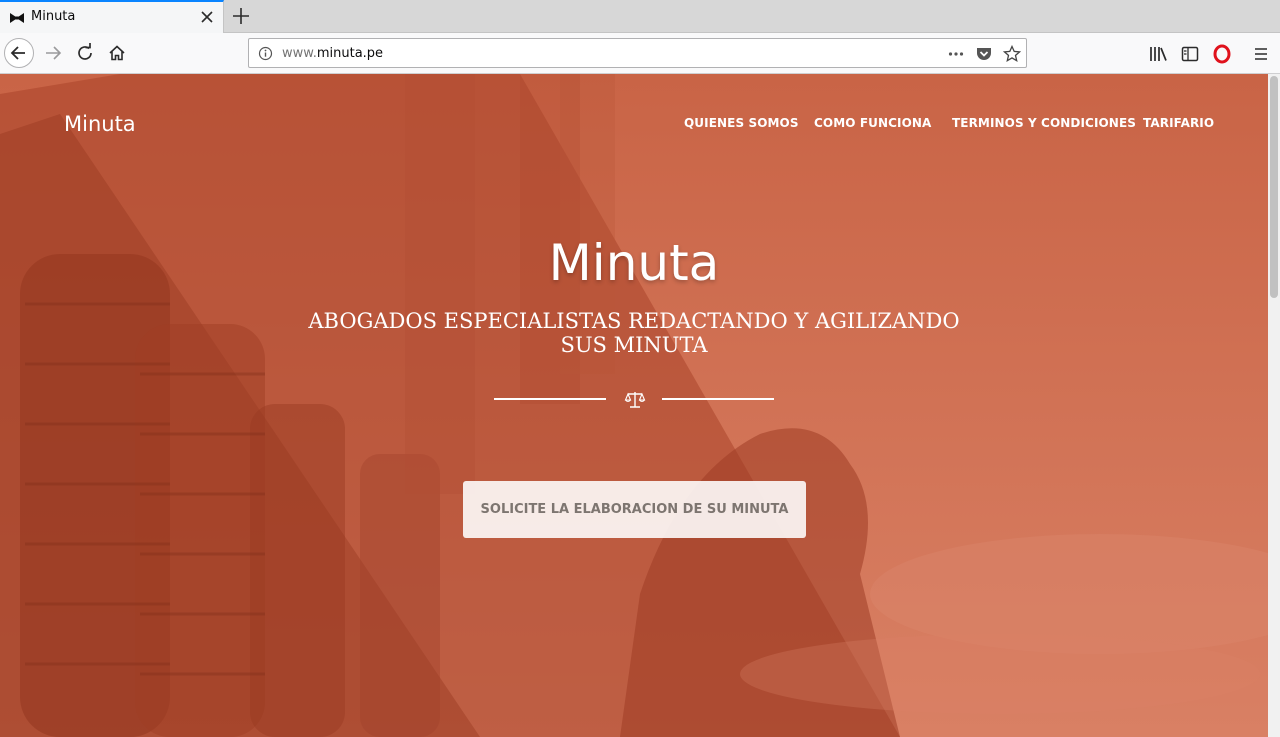 This screenshot has width=1280, height=737. Describe the element at coordinates (265, 53) in the screenshot. I see `info-icon` at that location.